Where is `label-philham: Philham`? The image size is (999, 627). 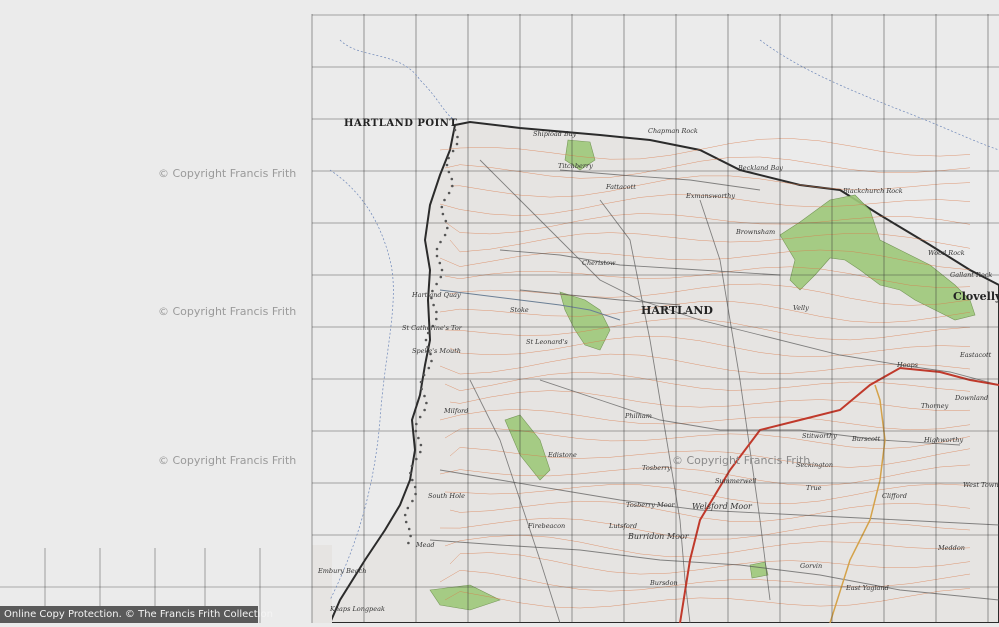 label-philham: Philham is located at coordinates (638, 416).